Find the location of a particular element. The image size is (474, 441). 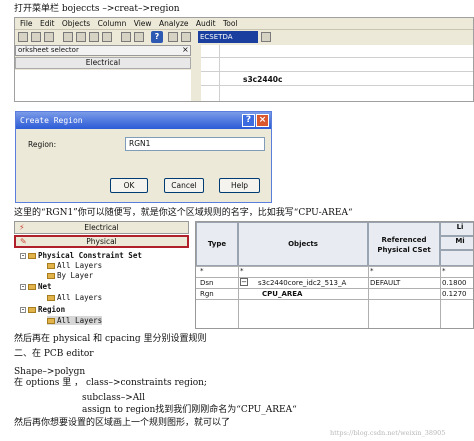

physical-label: Physical is located at coordinates (101, 241).